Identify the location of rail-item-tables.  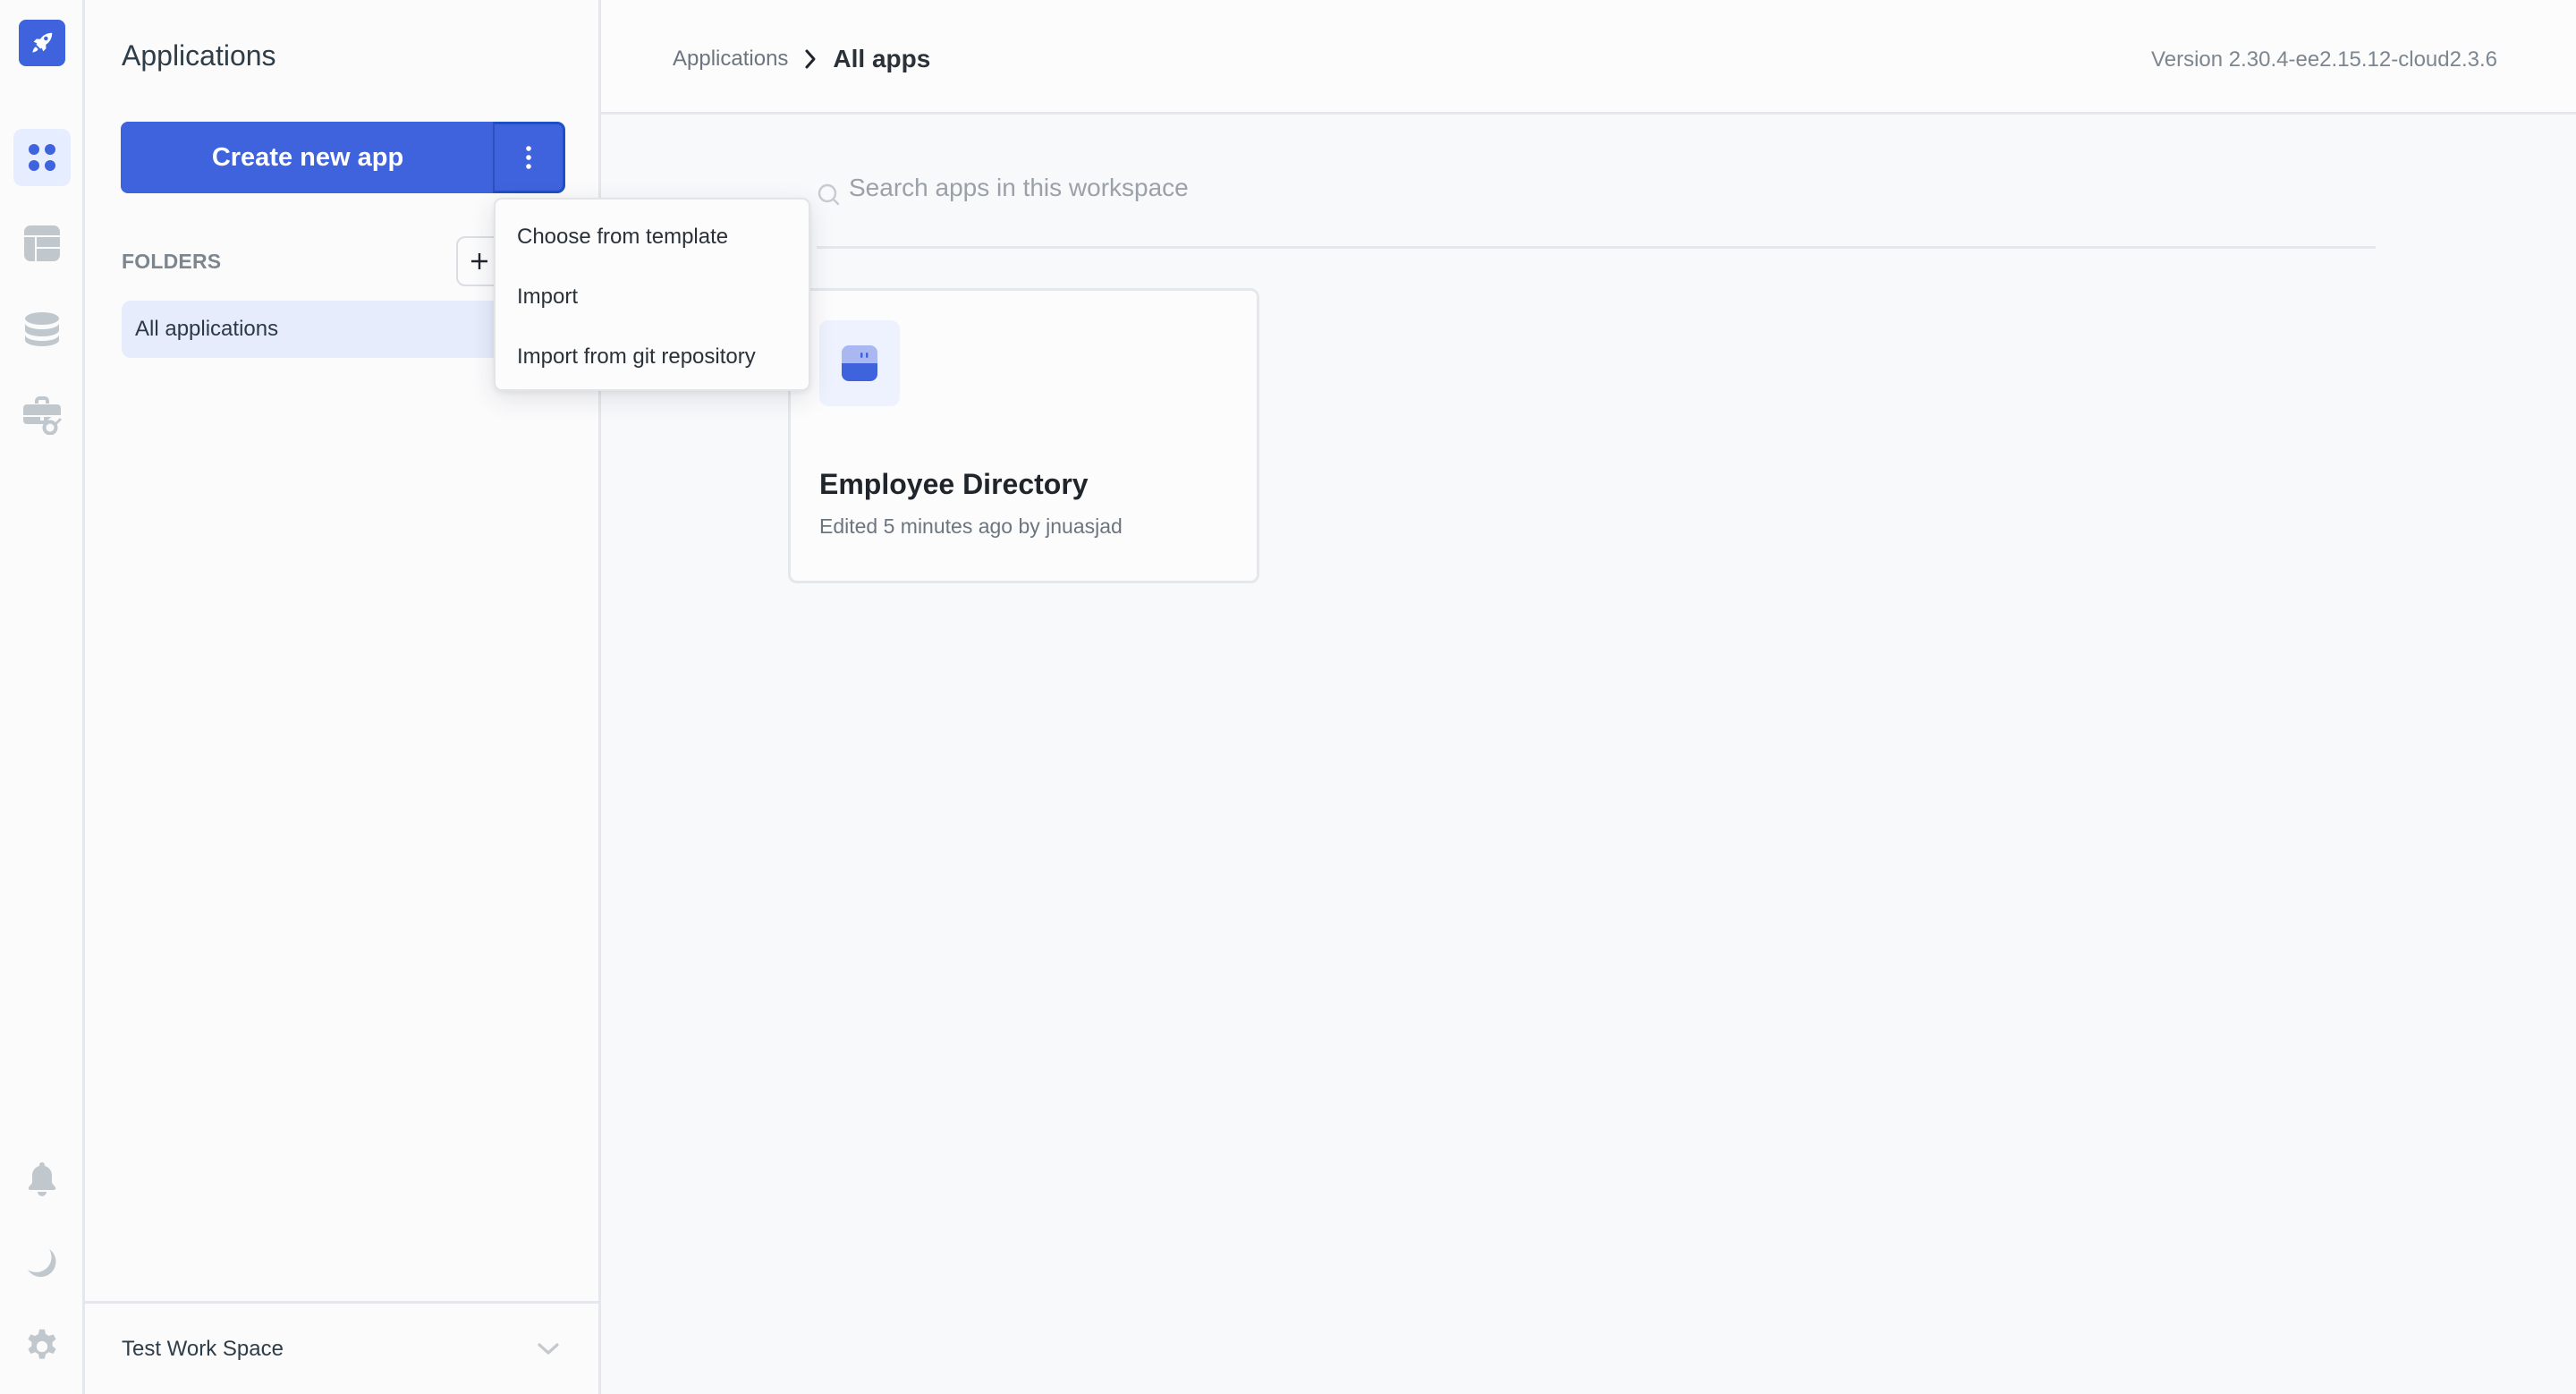
(42, 243).